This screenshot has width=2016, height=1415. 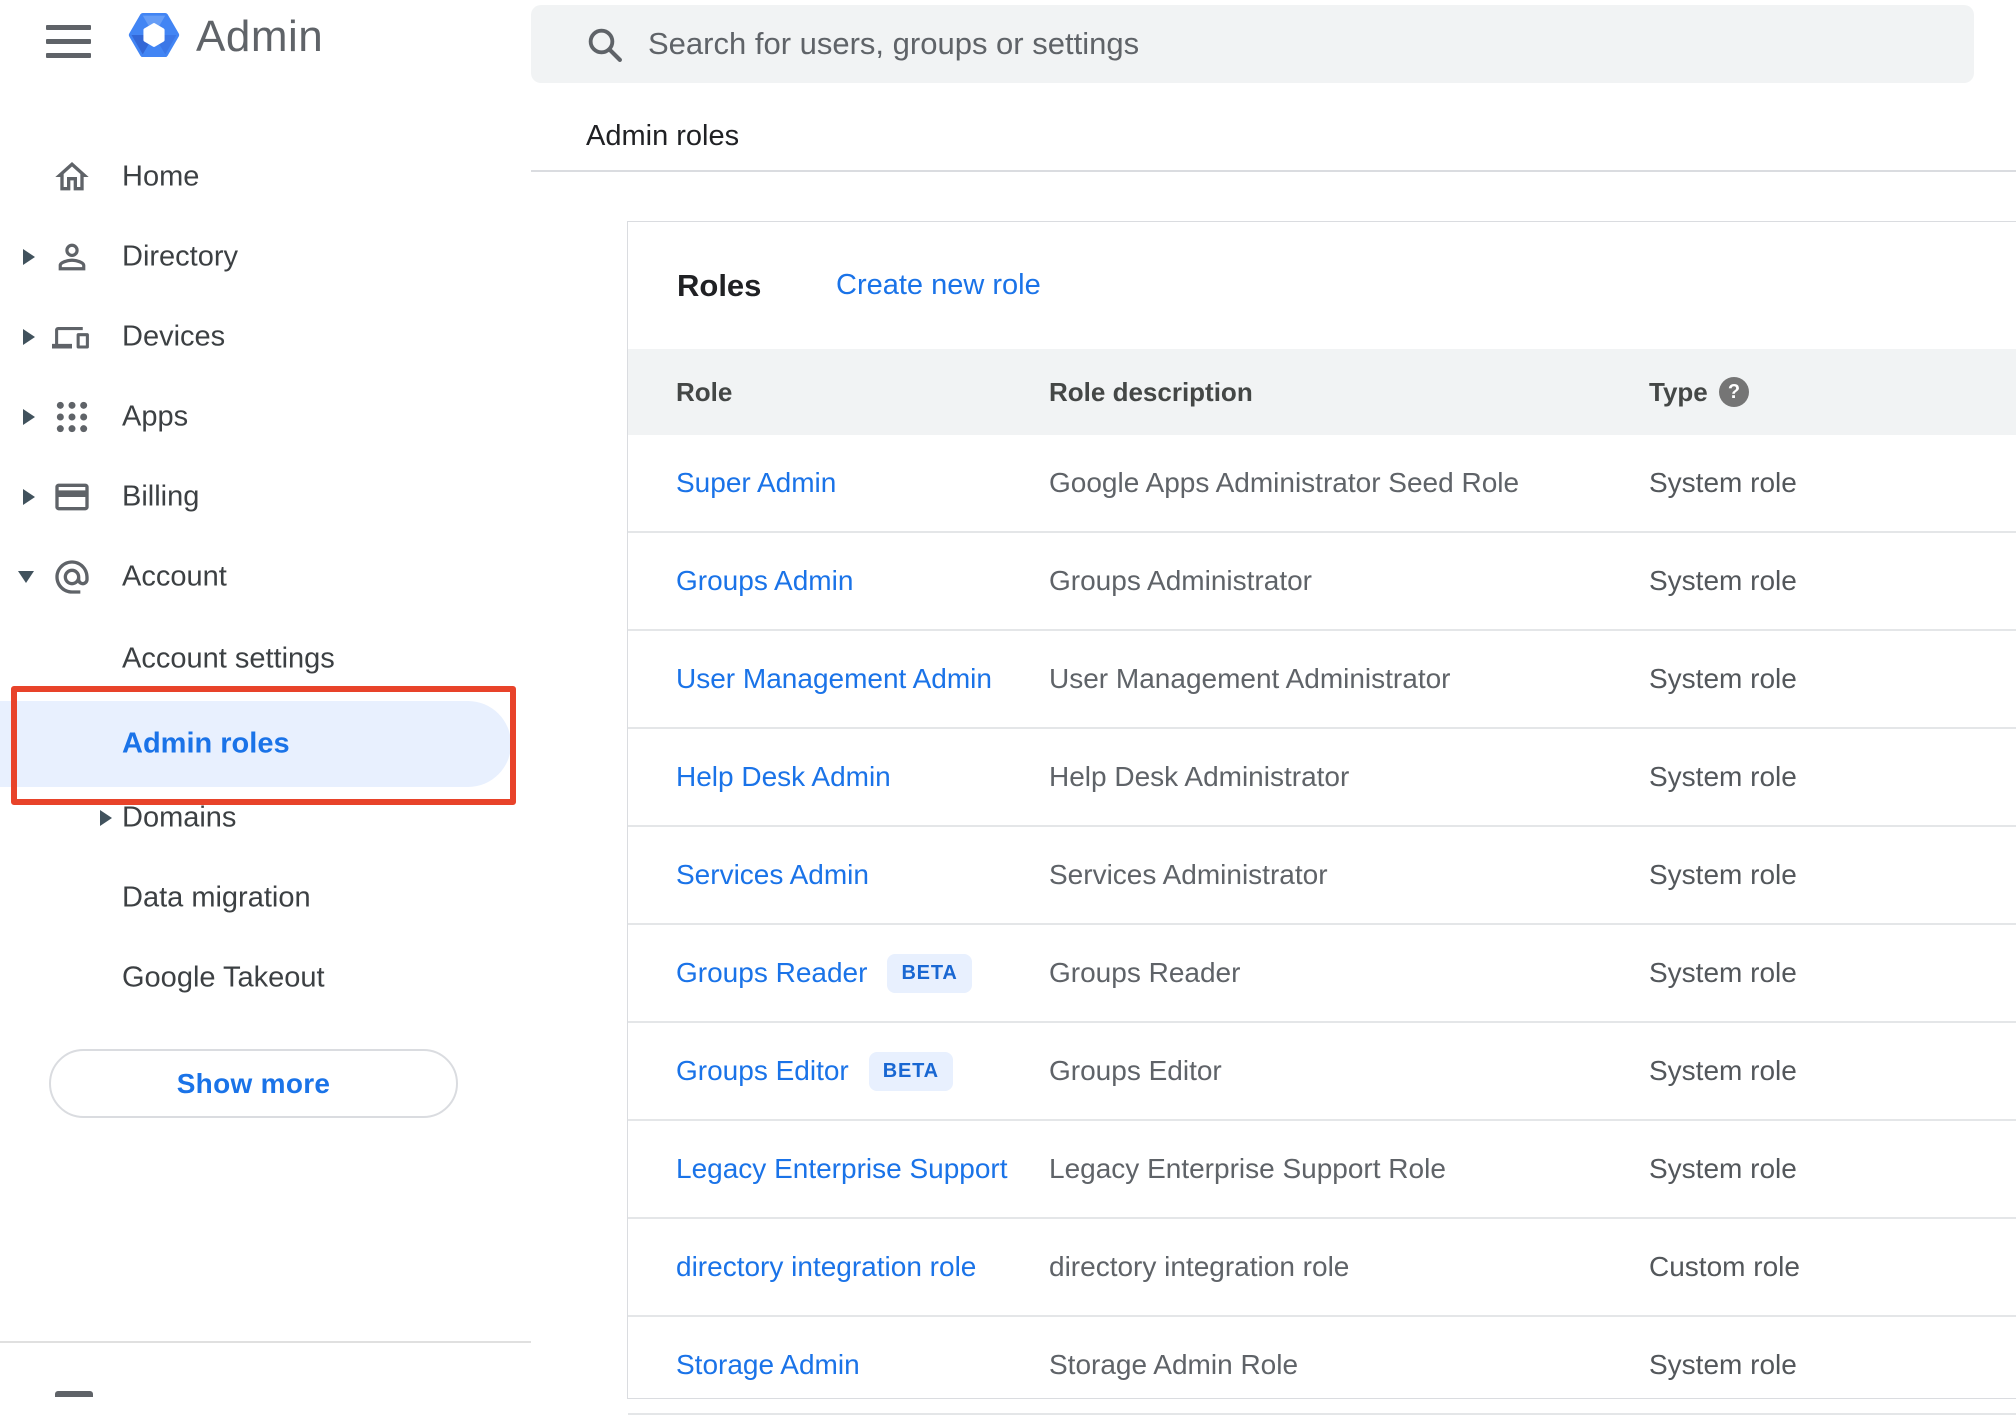 I want to click on role-cell: Storage Admin, so click(x=768, y=1365).